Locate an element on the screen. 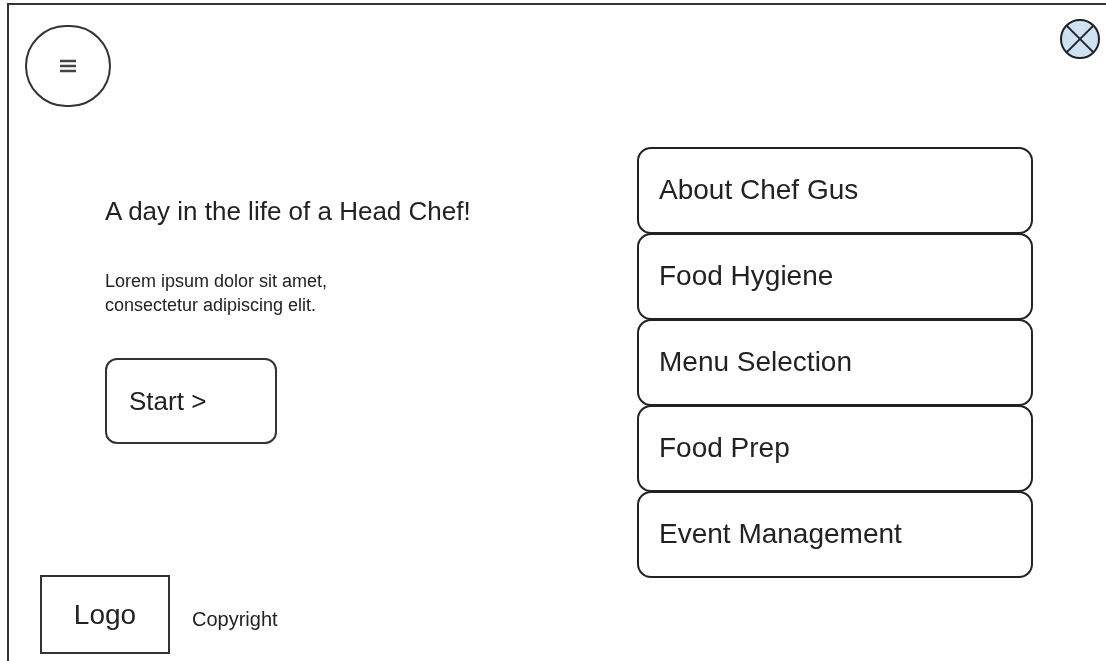 The height and width of the screenshot is (661, 1106). close-icon is located at coordinates (1080, 39).